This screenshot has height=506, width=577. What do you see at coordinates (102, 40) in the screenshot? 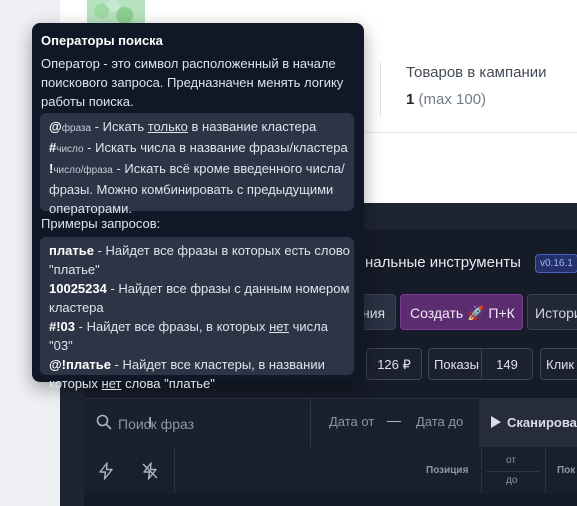
I see `tooltip-title: Операторы поиска` at bounding box center [102, 40].